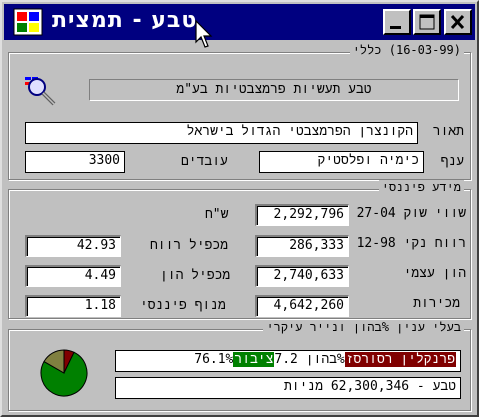  I want to click on app-icon, so click(28, 22).